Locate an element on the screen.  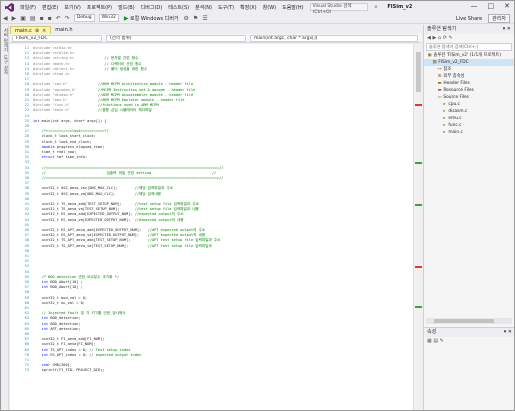
code-token: main(int argc, char* argv[]) { is located at coordinates (74, 120).